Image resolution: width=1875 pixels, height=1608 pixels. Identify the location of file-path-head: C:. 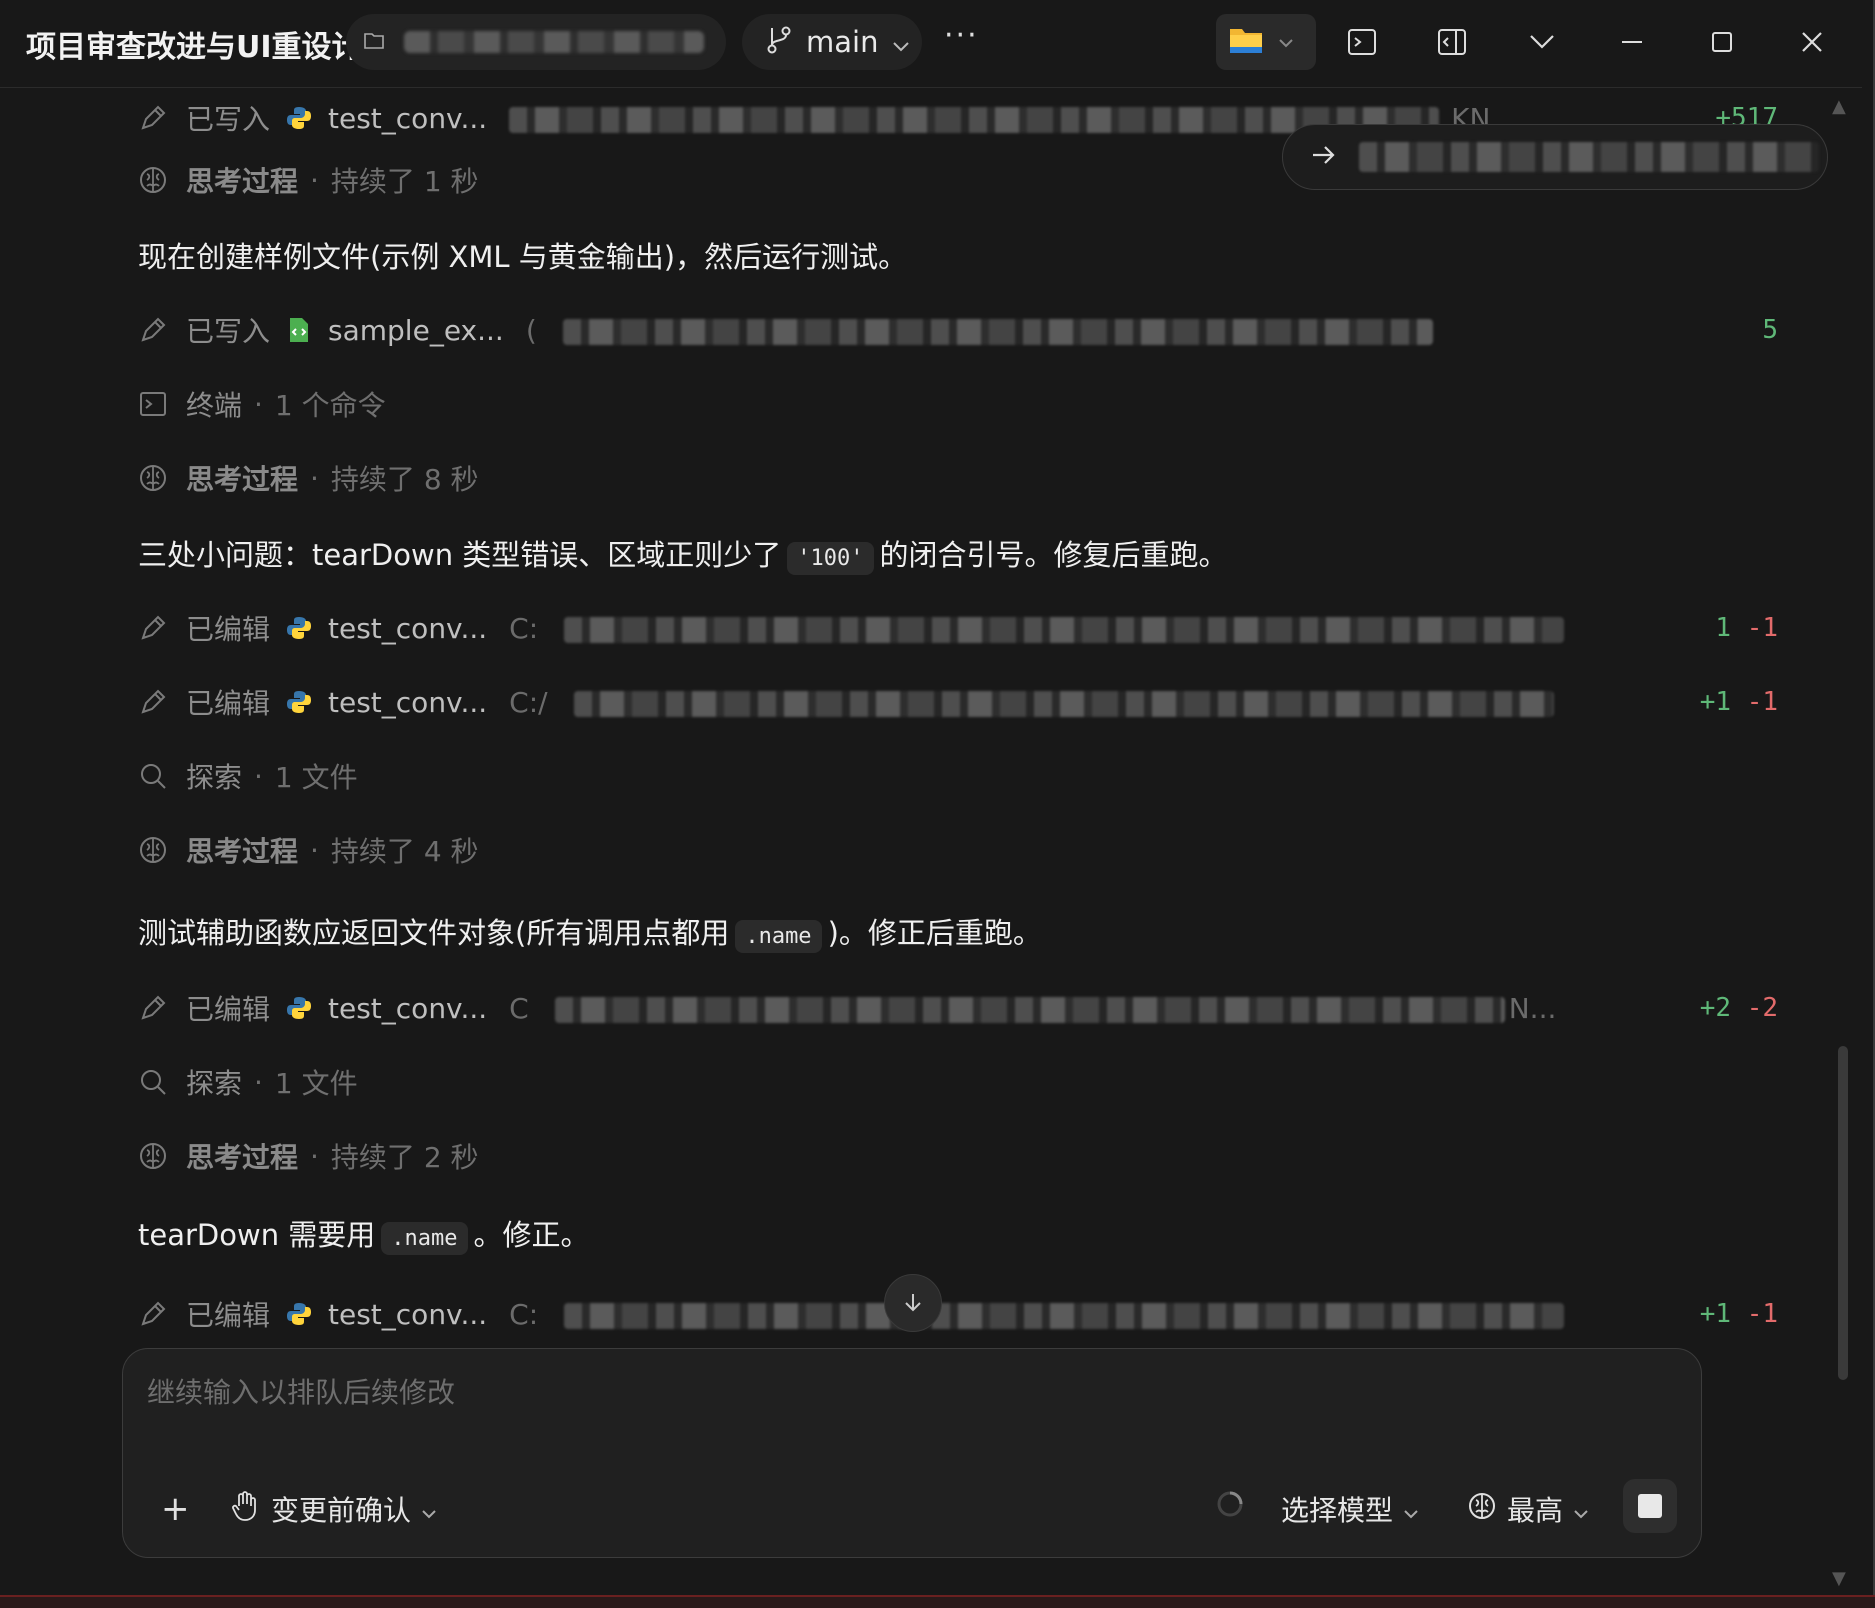
(524, 628).